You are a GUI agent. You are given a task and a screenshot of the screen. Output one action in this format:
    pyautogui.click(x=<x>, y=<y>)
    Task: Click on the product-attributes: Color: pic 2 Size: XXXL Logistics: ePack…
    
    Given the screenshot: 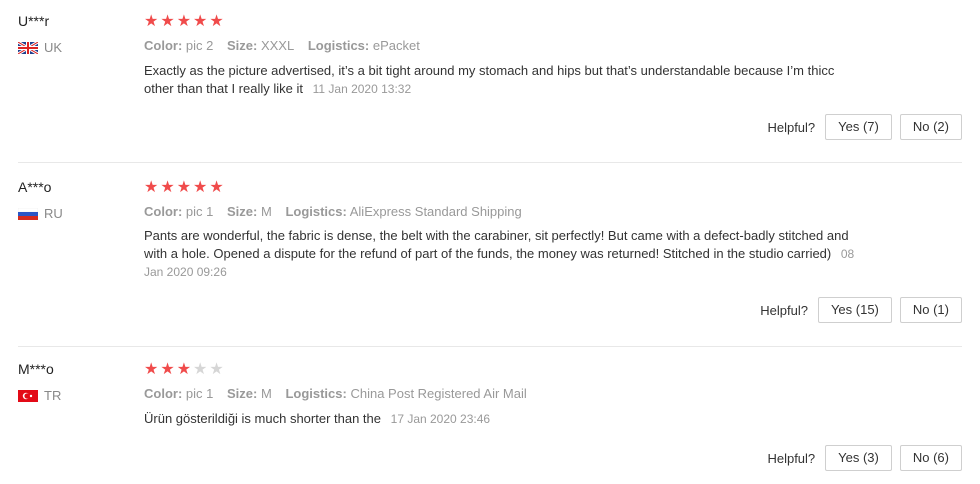 What is the action you would take?
    pyautogui.click(x=287, y=45)
    